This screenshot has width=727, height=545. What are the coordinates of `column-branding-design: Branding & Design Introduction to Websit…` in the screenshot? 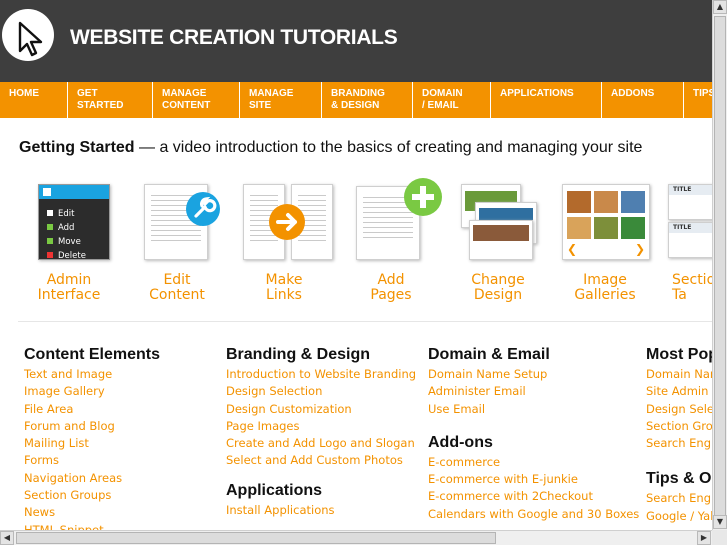 It's located at (321, 432).